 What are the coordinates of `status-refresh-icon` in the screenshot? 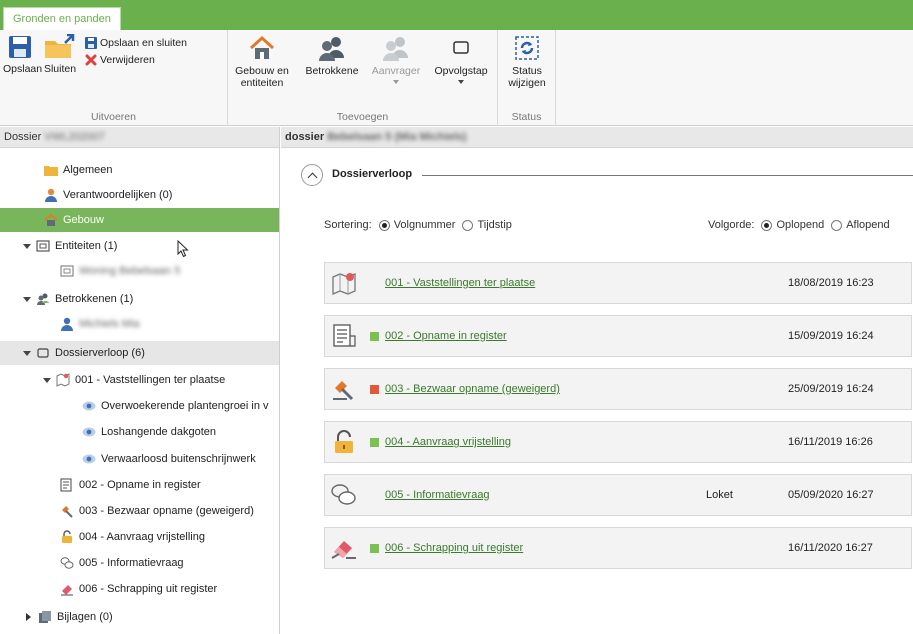 It's located at (527, 48).